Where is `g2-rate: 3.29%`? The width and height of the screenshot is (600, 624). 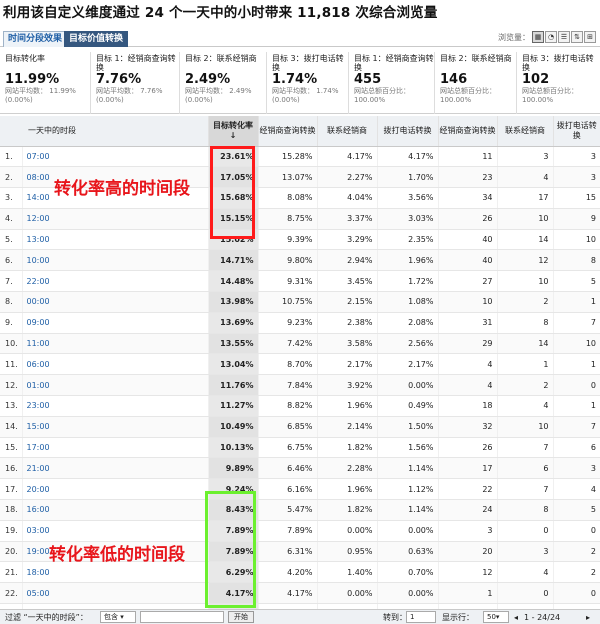
g2-rate: 3.29% is located at coordinates (346, 240).